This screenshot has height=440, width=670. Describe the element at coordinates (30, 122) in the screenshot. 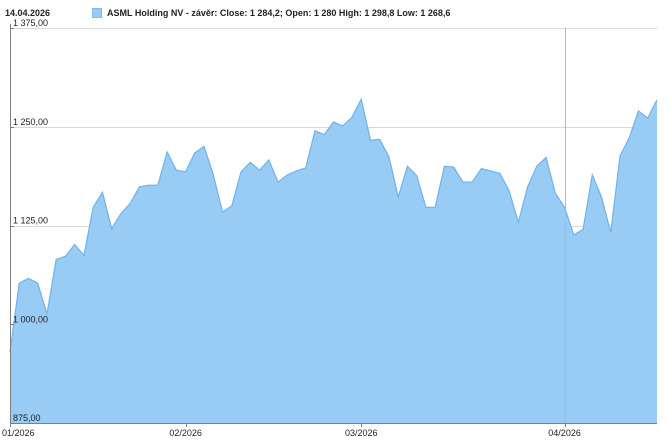

I see `y-tick-label: 1 250,00` at that location.